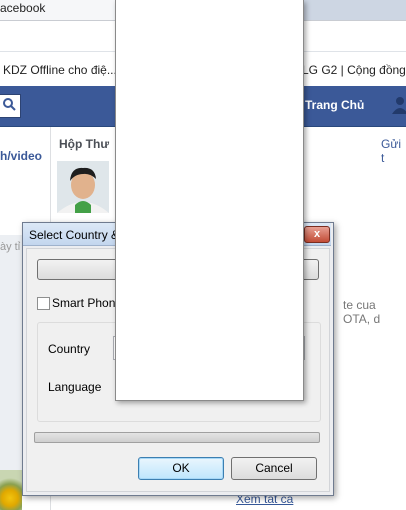 Image resolution: width=406 pixels, height=510 pixels. I want to click on flower-image, so click(11, 490).